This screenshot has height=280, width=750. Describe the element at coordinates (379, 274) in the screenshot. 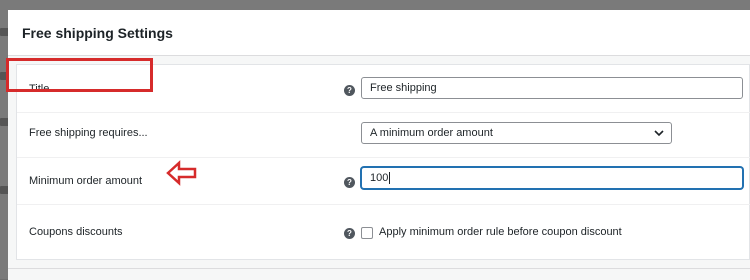

I see `modal-footer` at that location.